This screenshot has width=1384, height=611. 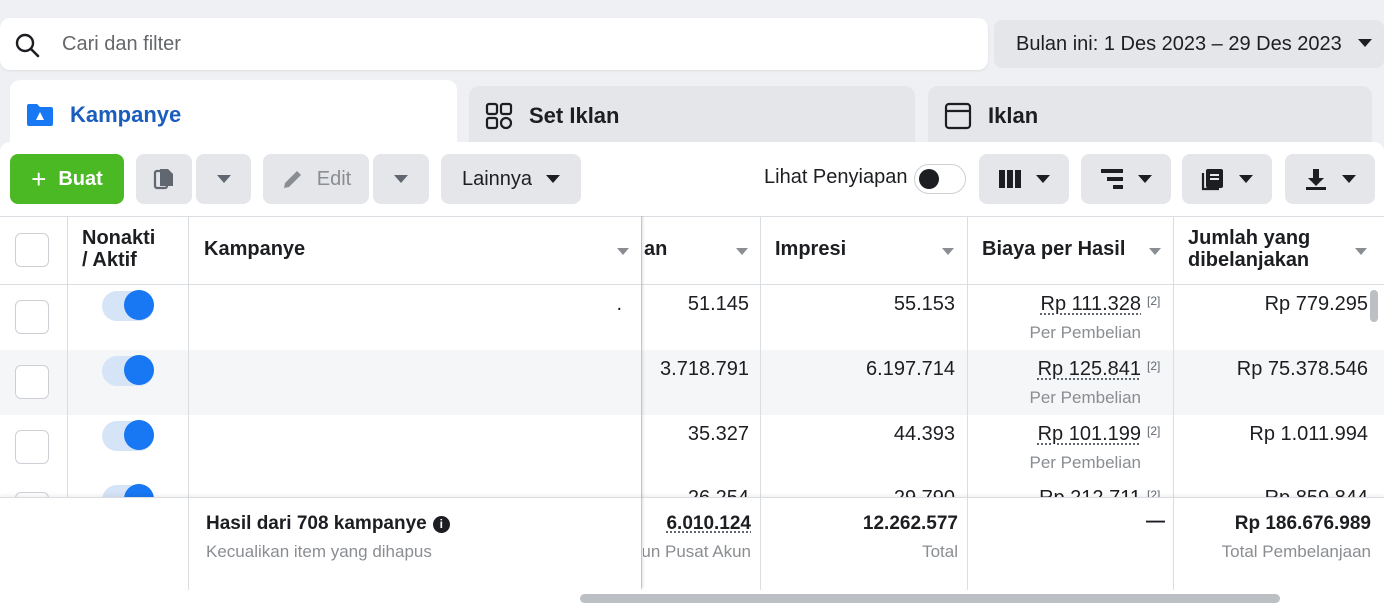 I want to click on duplicate-dropdown-button, so click(x=223, y=179).